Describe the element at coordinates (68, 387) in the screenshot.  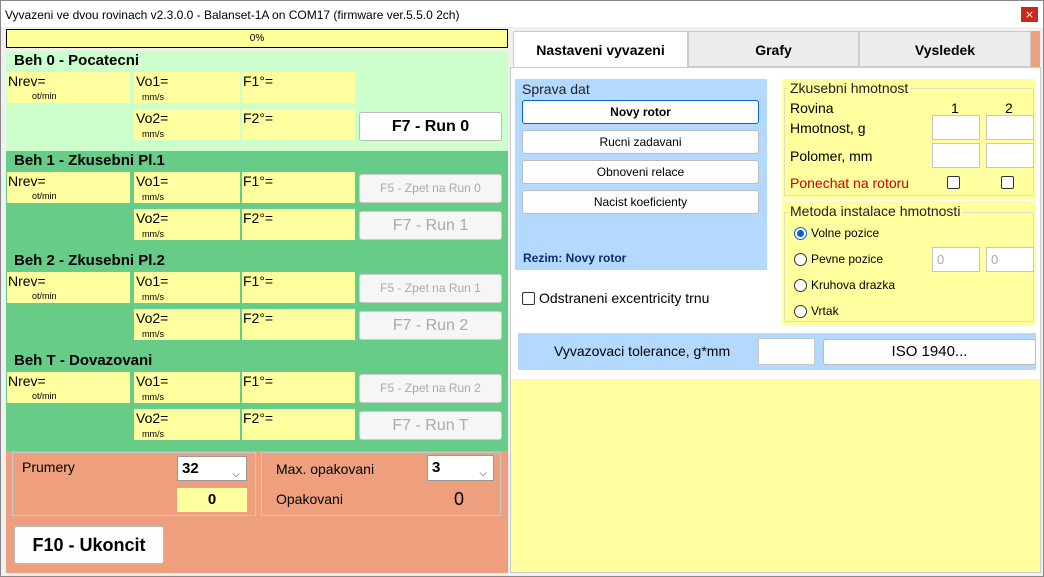
I see `runT-nrev-cell: Nrev= ot/min` at that location.